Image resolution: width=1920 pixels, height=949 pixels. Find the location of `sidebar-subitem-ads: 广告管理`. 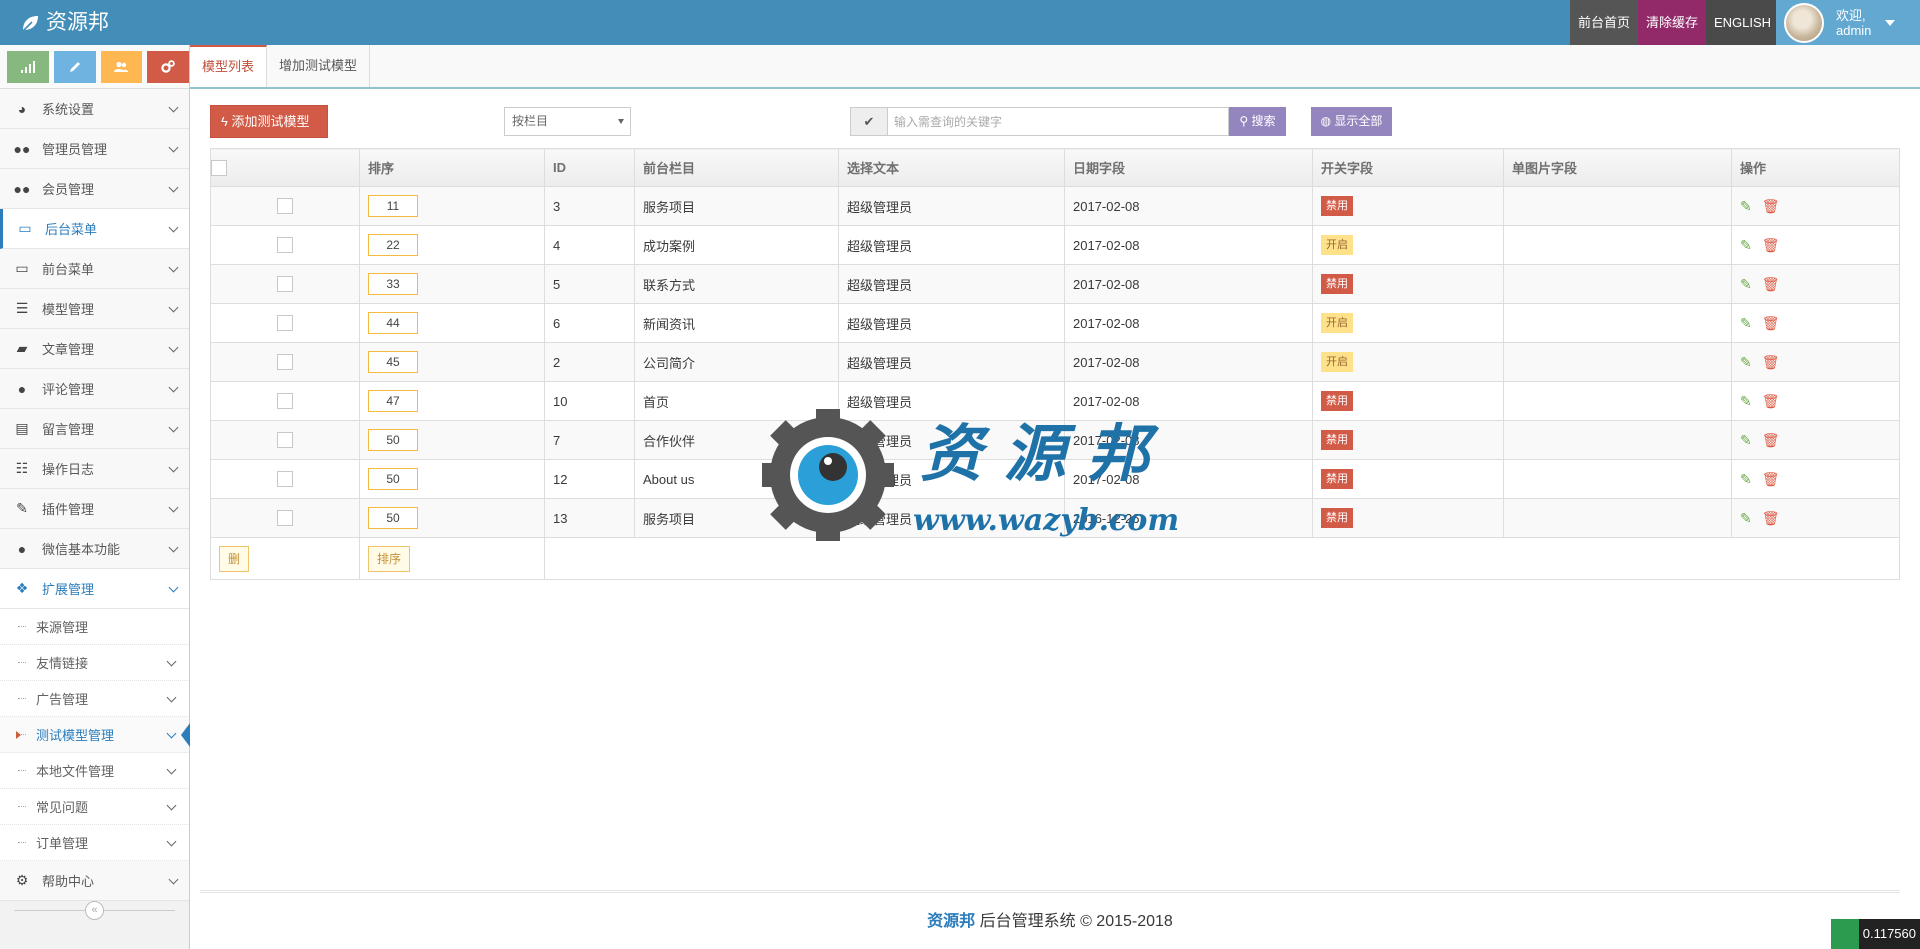

sidebar-subitem-ads: 广告管理 is located at coordinates (94, 699).